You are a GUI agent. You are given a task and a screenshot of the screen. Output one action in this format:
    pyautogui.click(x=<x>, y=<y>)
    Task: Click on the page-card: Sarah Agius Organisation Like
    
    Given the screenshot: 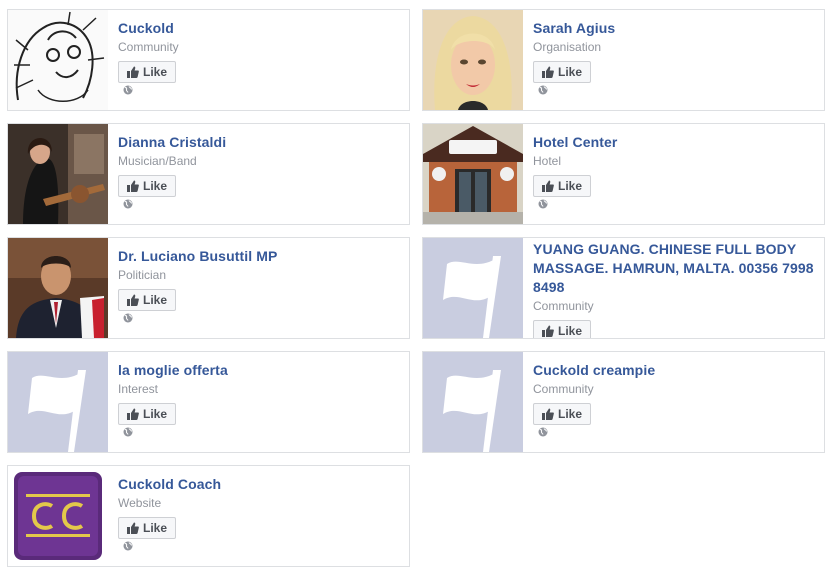 What is the action you would take?
    pyautogui.click(x=623, y=60)
    